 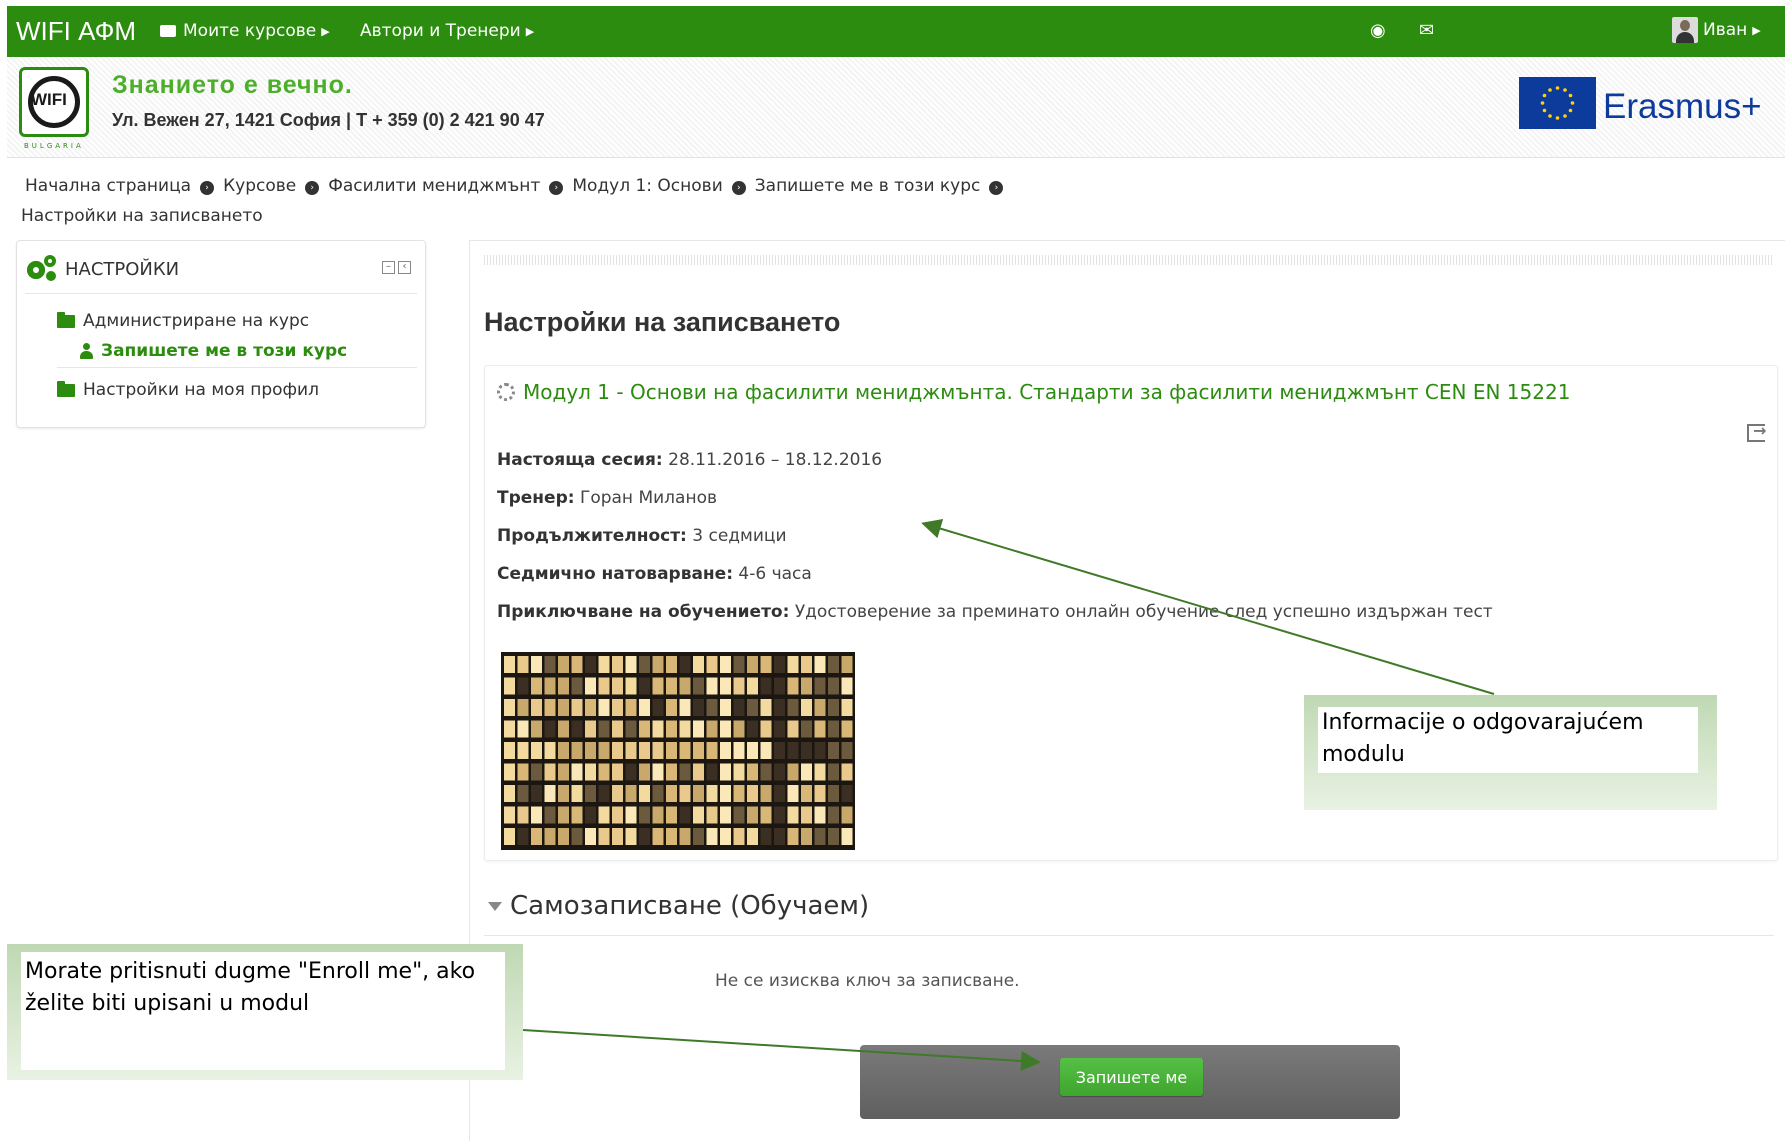 What do you see at coordinates (102, 269) in the screenshot?
I see `settings-block-header: НАСТРОЙКИ` at bounding box center [102, 269].